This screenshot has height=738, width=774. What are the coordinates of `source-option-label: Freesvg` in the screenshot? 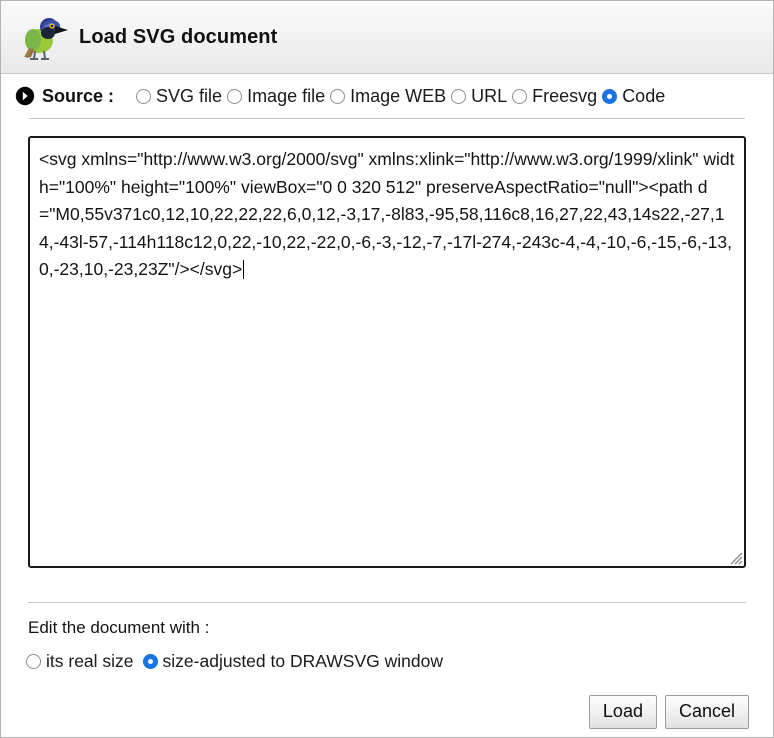 It's located at (565, 95).